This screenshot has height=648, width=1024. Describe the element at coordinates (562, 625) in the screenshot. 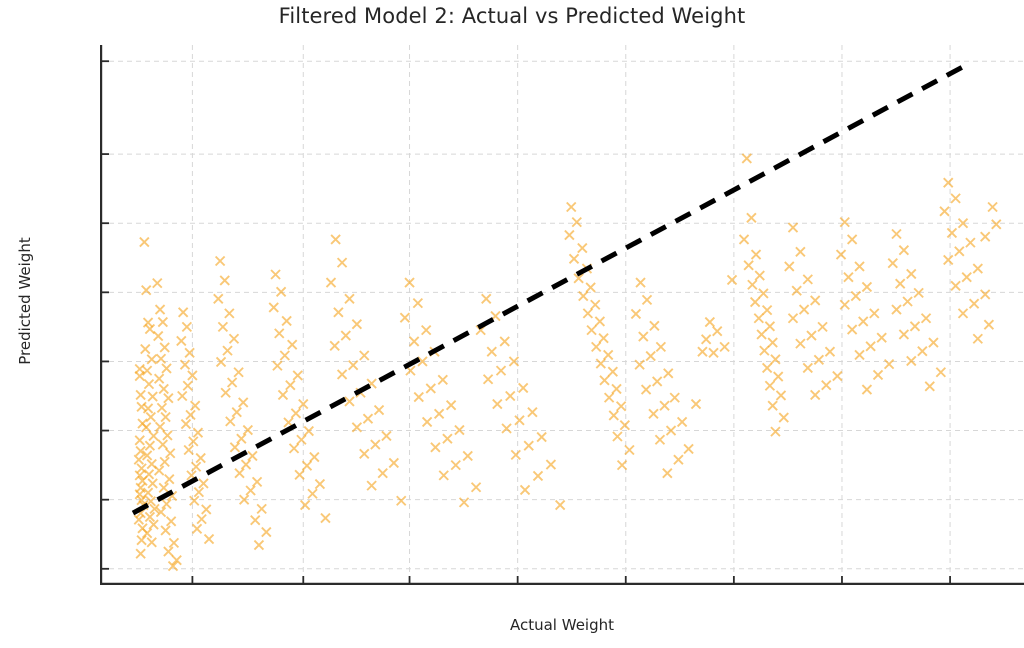

I see `x-axis-label: Actual Weight` at that location.